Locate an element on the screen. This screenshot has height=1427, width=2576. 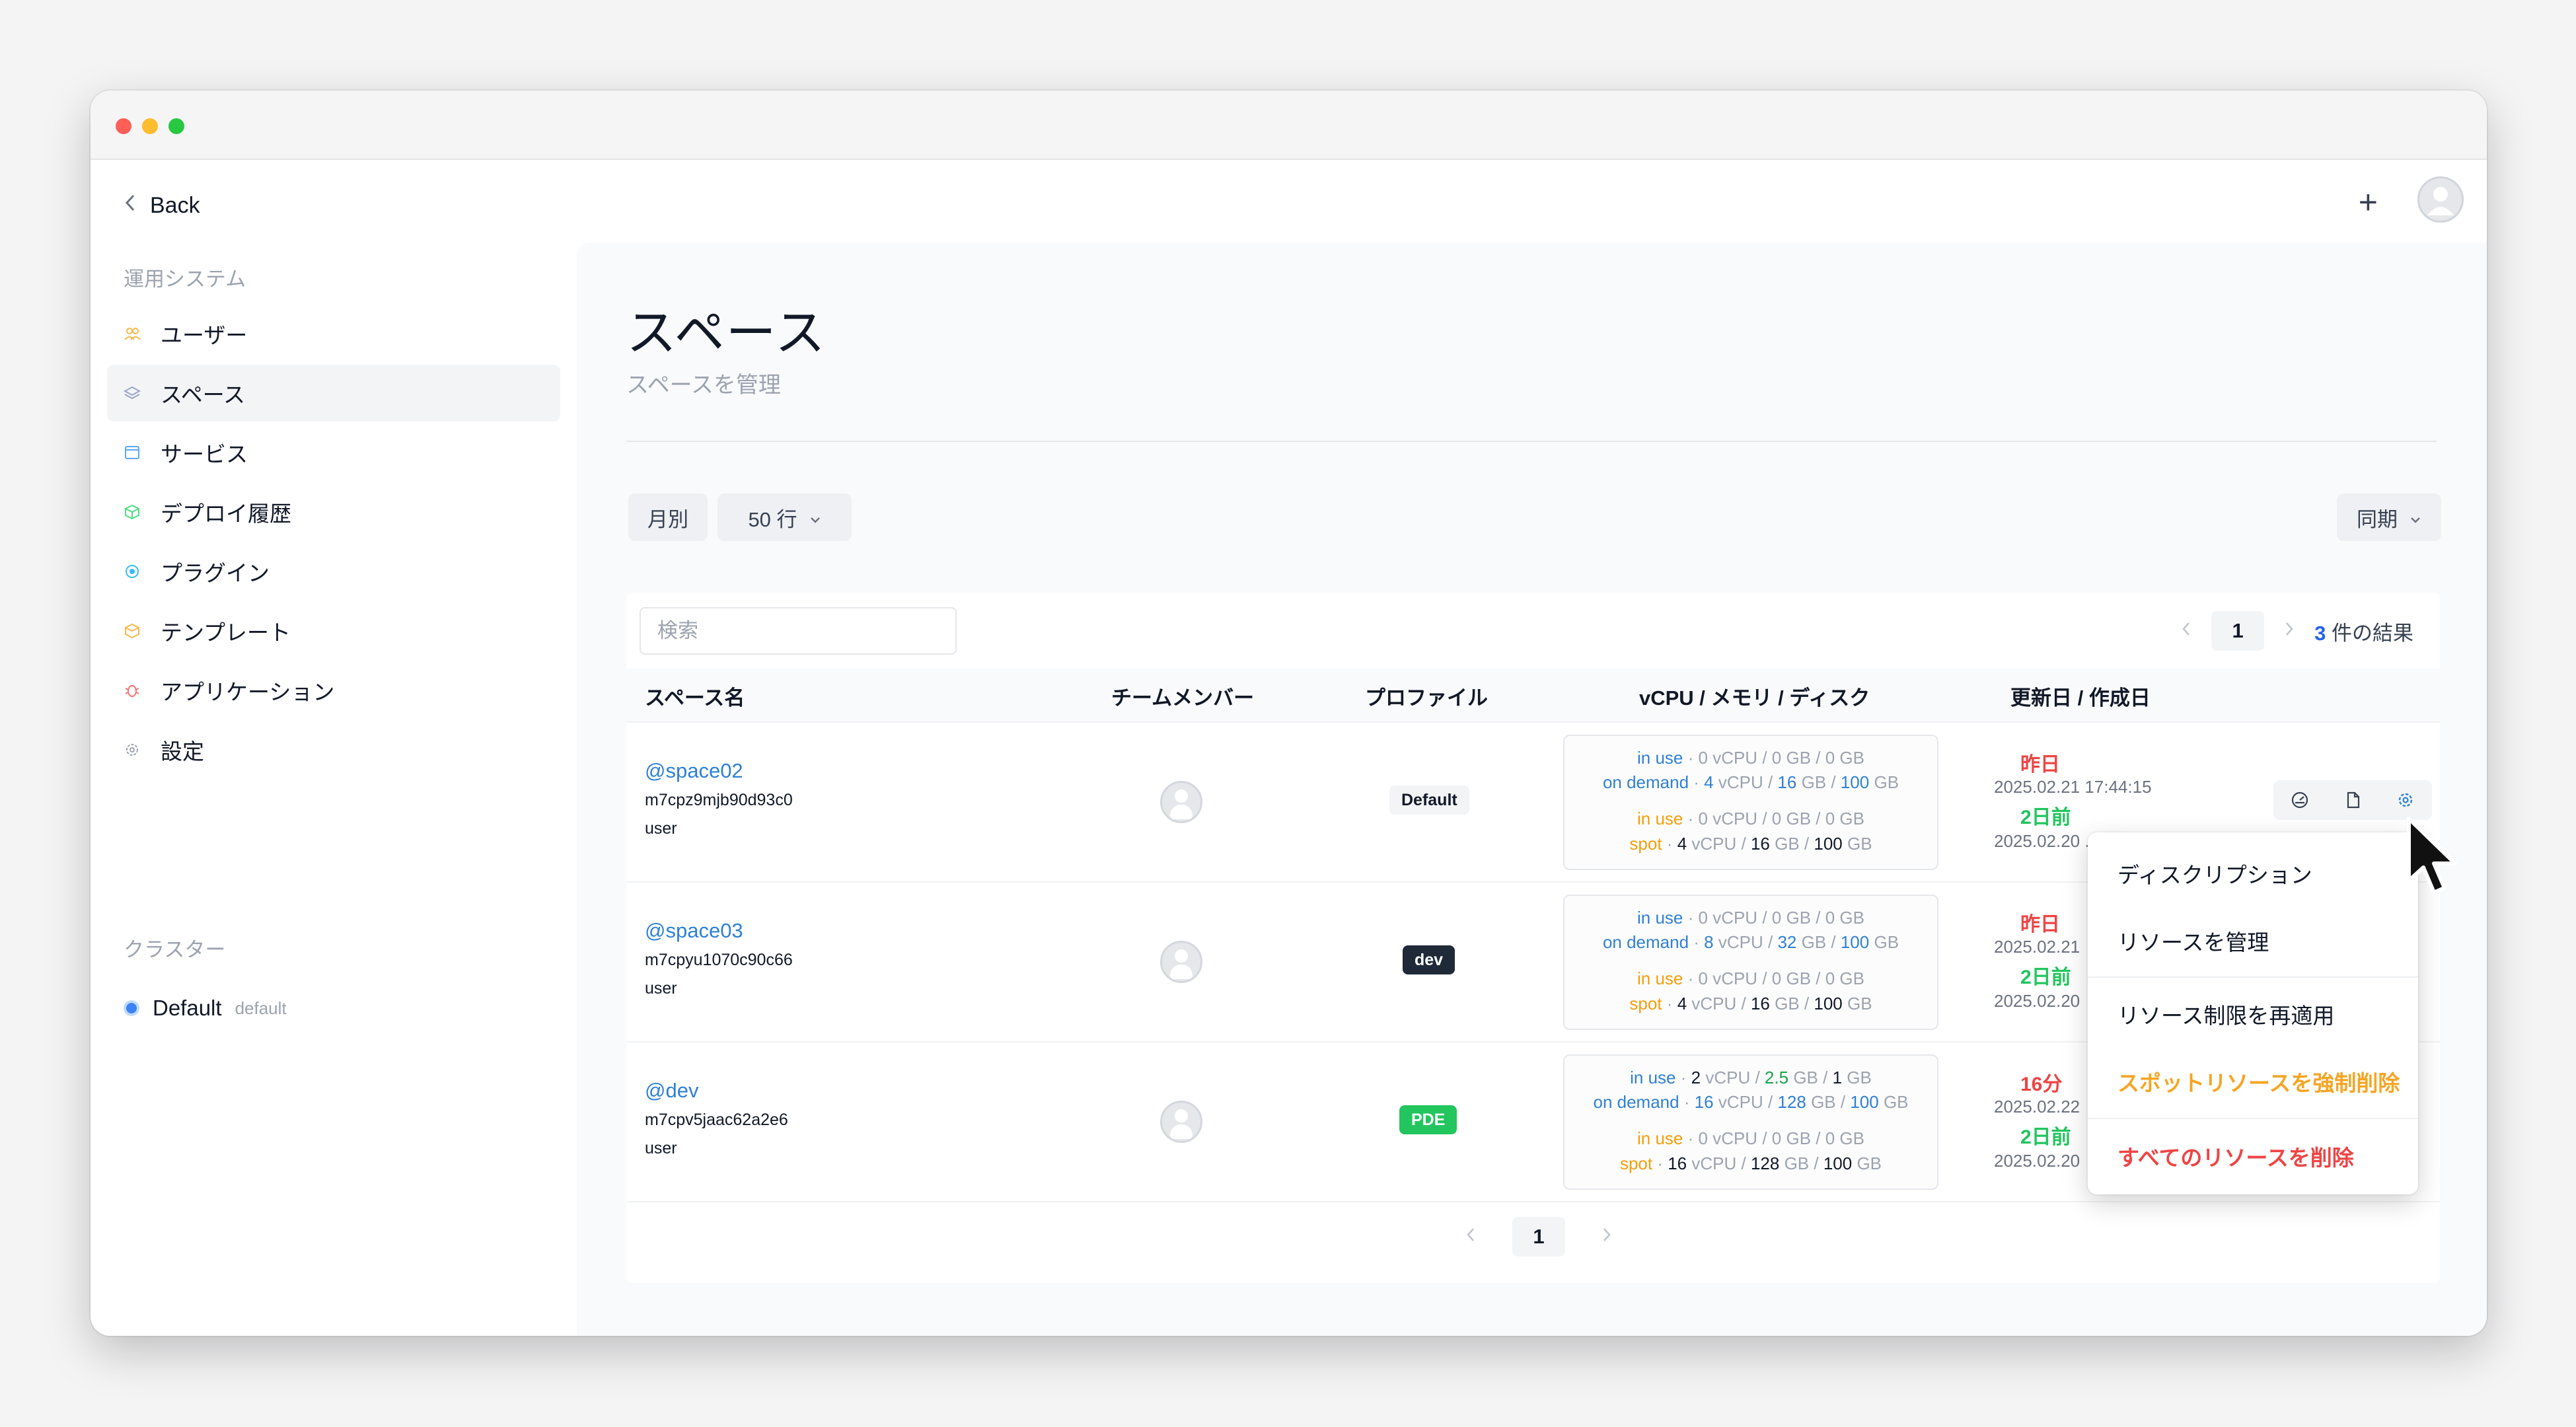
search-input is located at coordinates (798, 631).